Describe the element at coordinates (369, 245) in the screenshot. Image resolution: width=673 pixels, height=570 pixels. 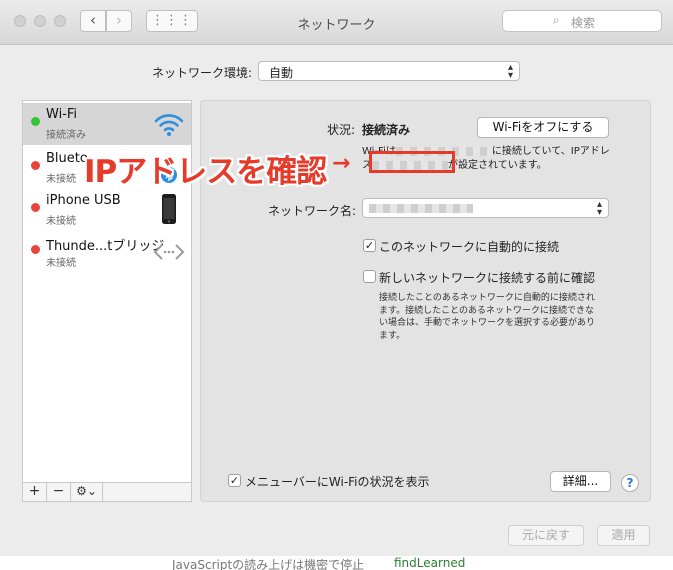
I see `auto-join-checkbox: ✓` at that location.